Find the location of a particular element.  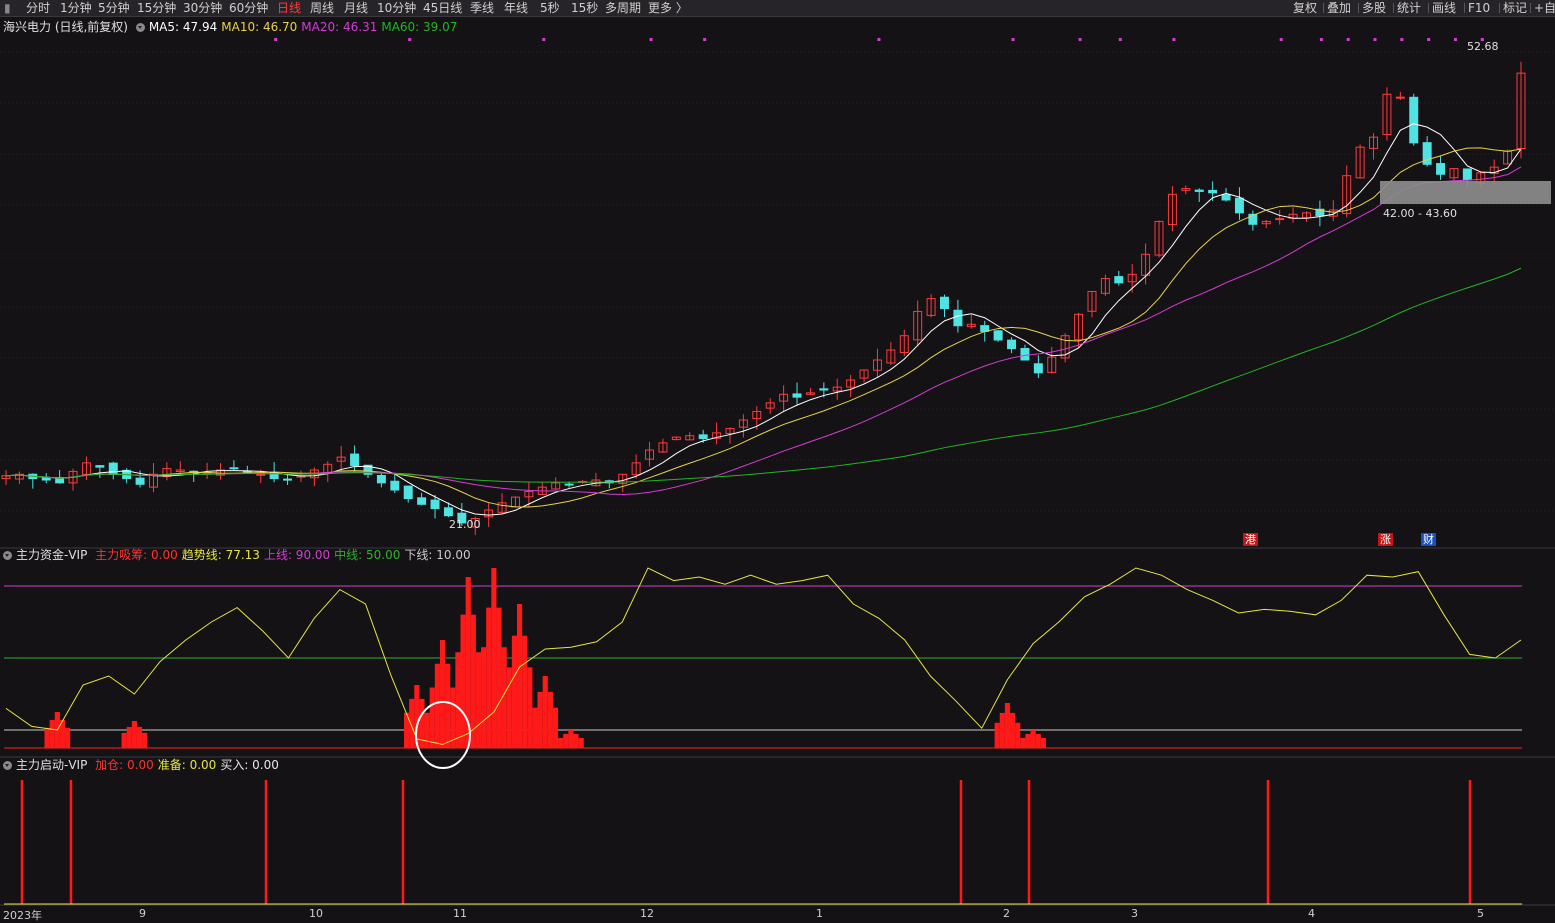

range-label: 42.00 - 43.60 is located at coordinates (1420, 213).